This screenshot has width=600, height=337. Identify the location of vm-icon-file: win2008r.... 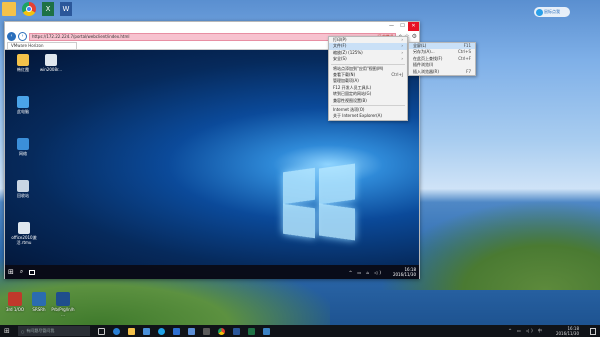
(51, 63).